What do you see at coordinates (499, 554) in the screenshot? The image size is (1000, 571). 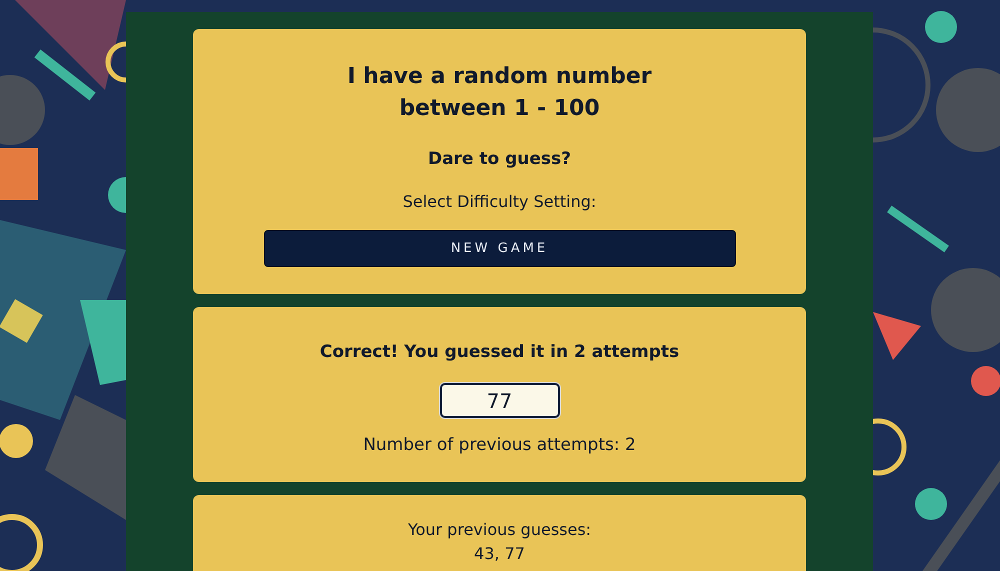 I see `previous-guesses: 43, 77` at bounding box center [499, 554].